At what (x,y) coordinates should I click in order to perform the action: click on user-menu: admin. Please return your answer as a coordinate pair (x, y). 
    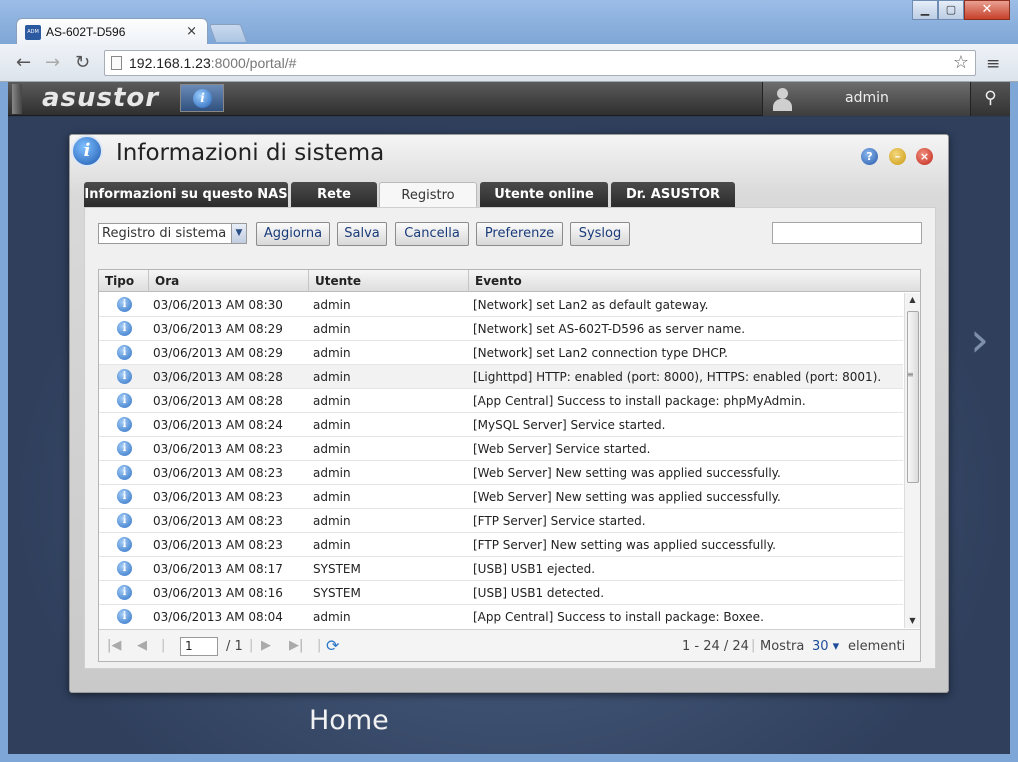
    Looking at the image, I should click on (866, 99).